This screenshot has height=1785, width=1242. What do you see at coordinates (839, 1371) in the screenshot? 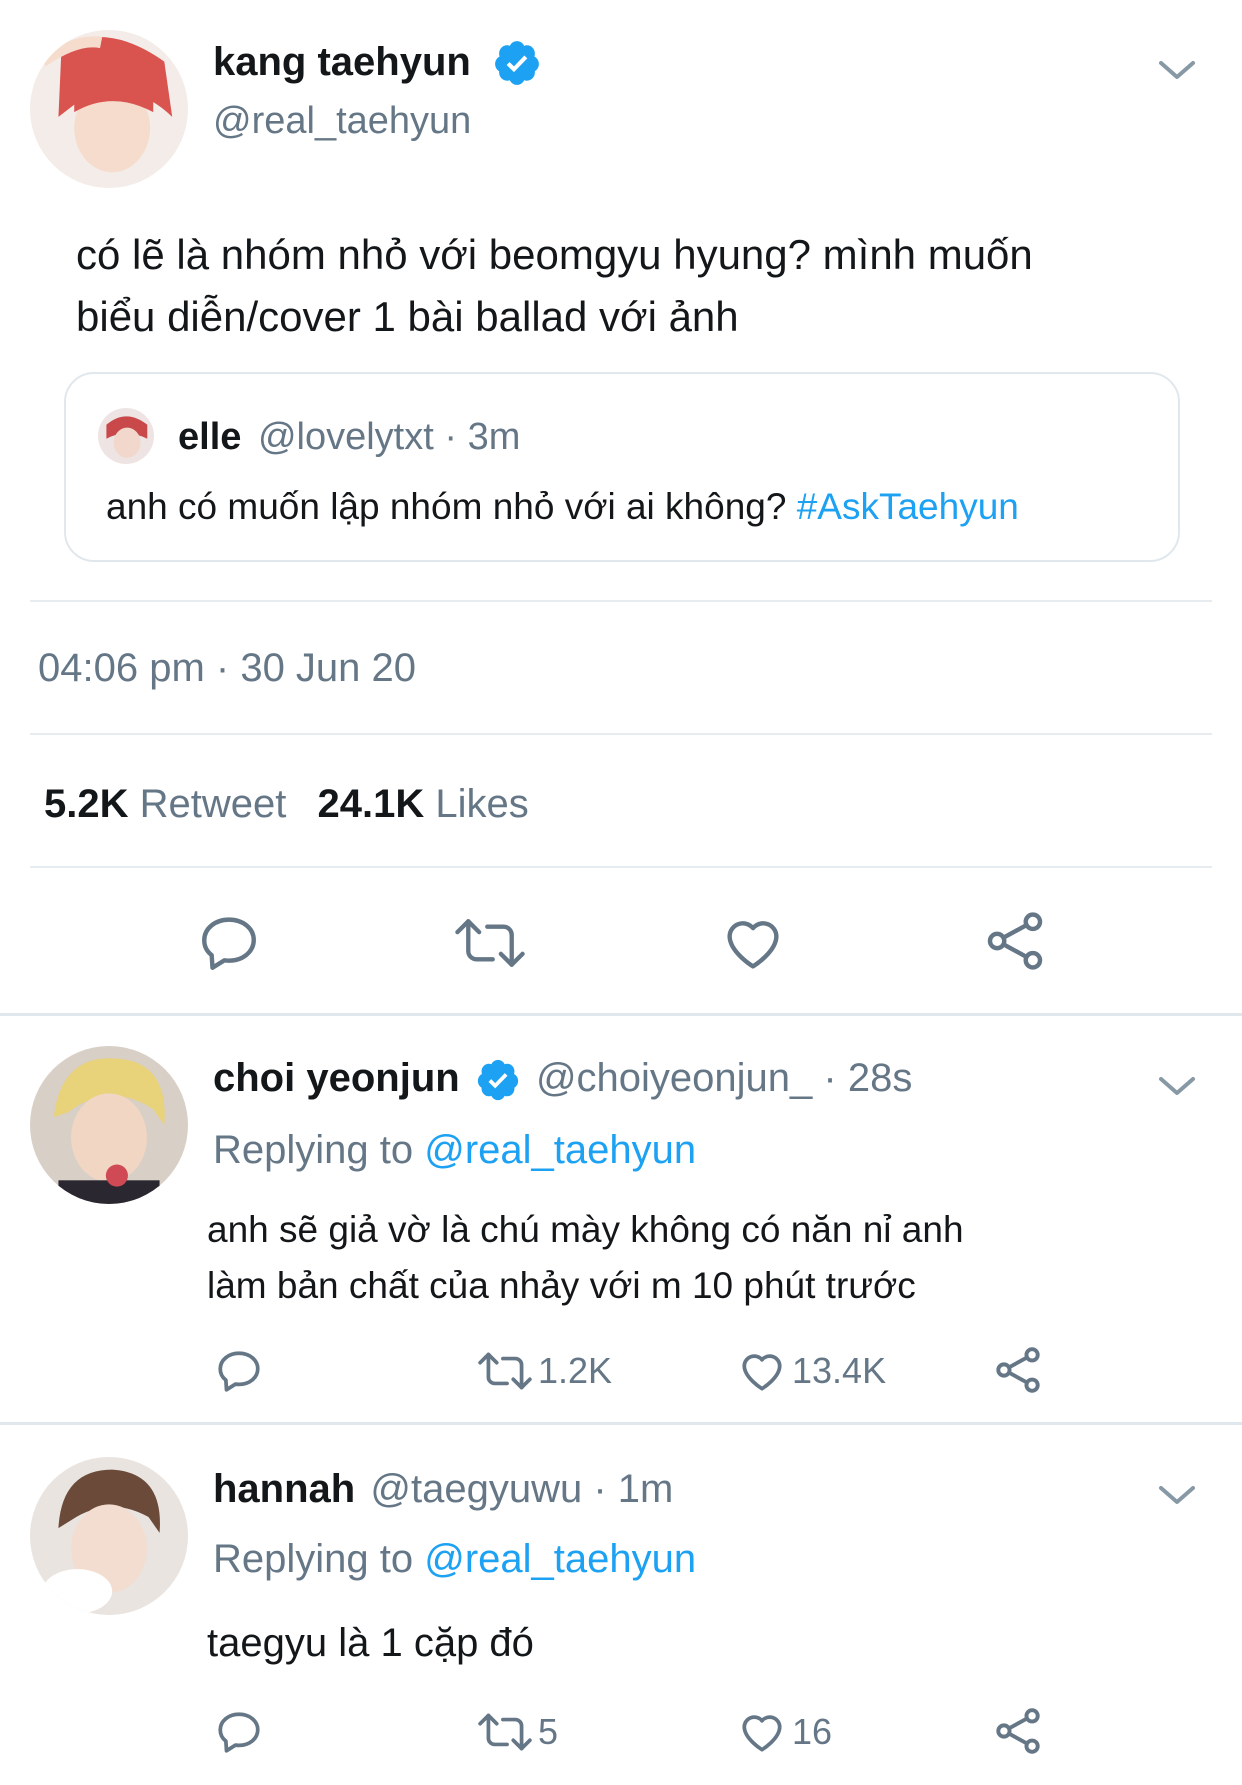
I see `like-count: 13.4K` at bounding box center [839, 1371].